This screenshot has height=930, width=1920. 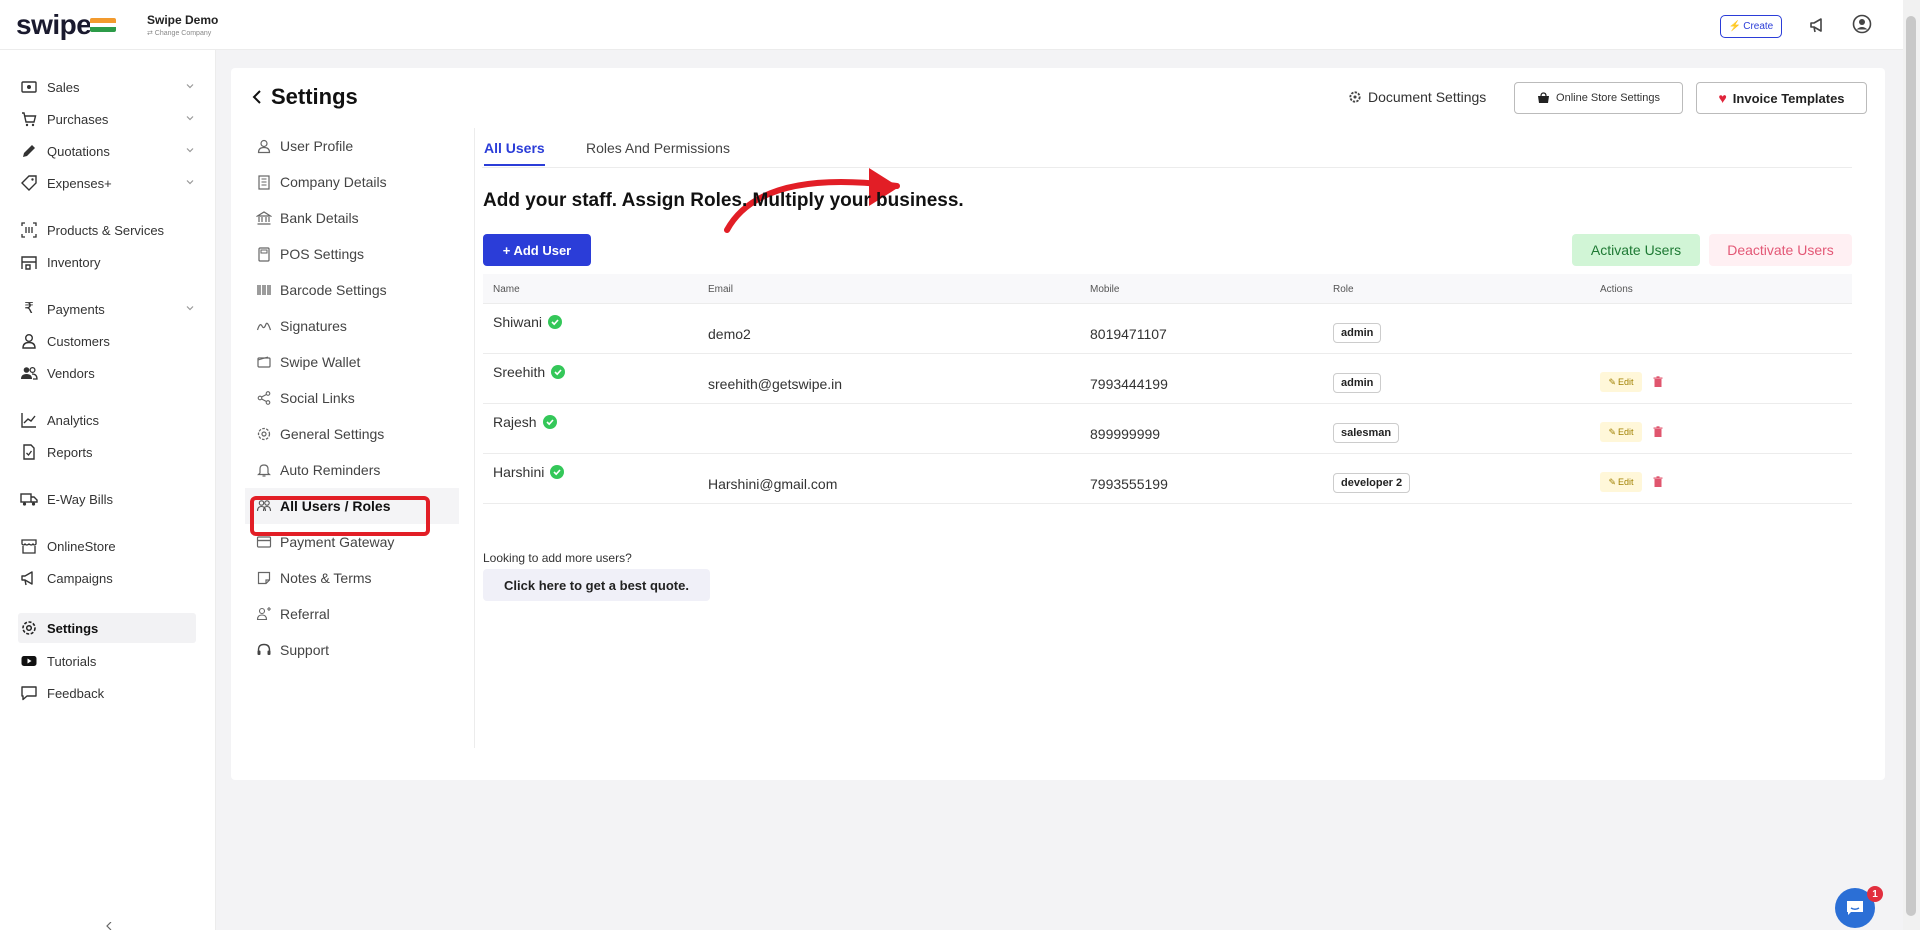 I want to click on add-user-button: + Add User, so click(x=537, y=250).